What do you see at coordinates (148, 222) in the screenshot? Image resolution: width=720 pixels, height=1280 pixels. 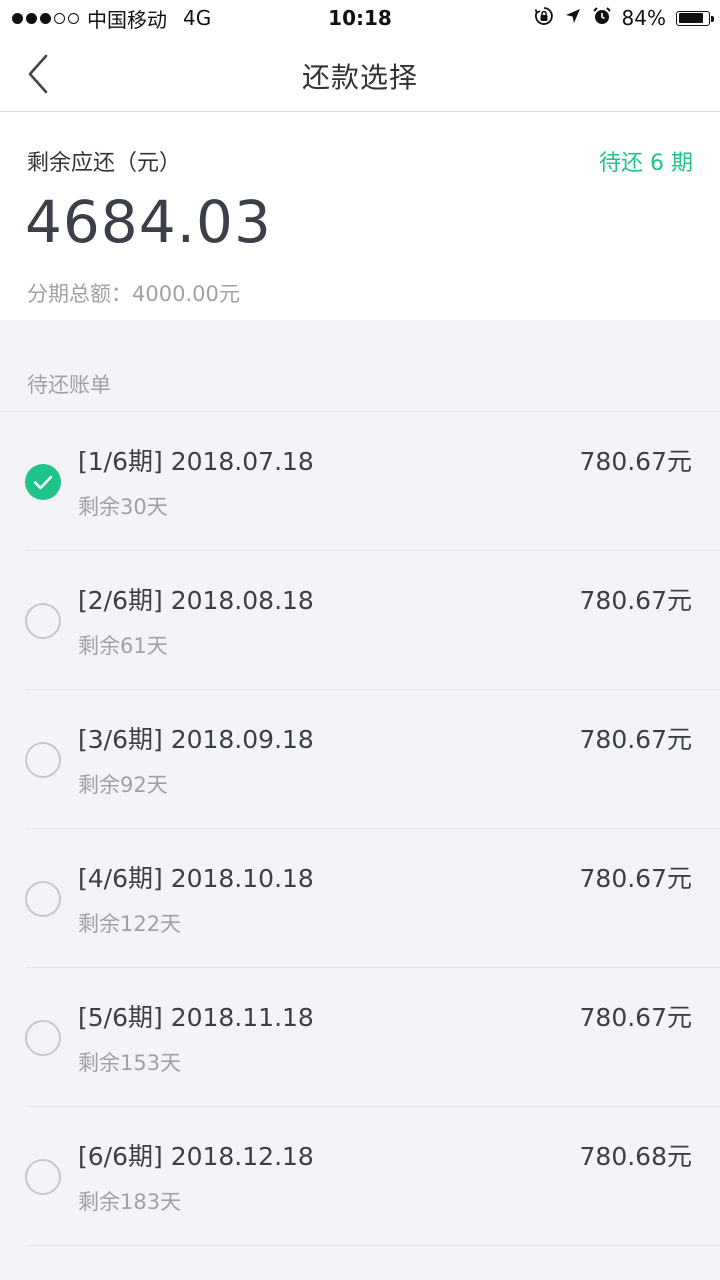 I see `remaining-due-amount: 4684.03` at bounding box center [148, 222].